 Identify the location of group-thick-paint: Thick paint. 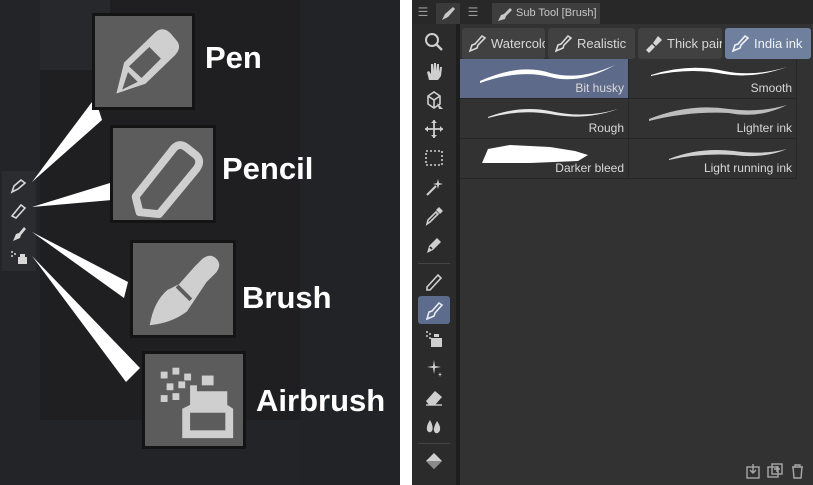
(680, 43).